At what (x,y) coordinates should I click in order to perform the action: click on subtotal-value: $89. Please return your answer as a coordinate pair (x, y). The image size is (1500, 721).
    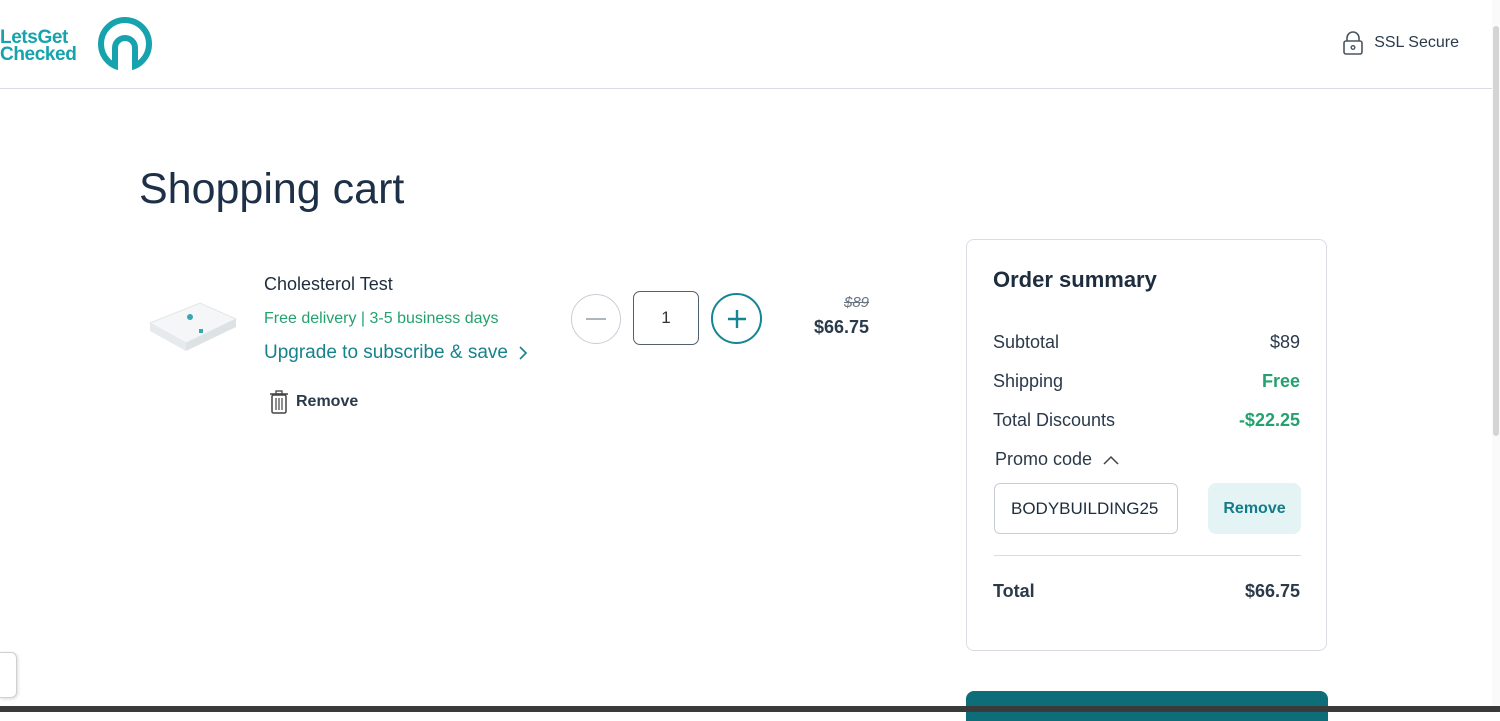
    Looking at the image, I should click on (1284, 342).